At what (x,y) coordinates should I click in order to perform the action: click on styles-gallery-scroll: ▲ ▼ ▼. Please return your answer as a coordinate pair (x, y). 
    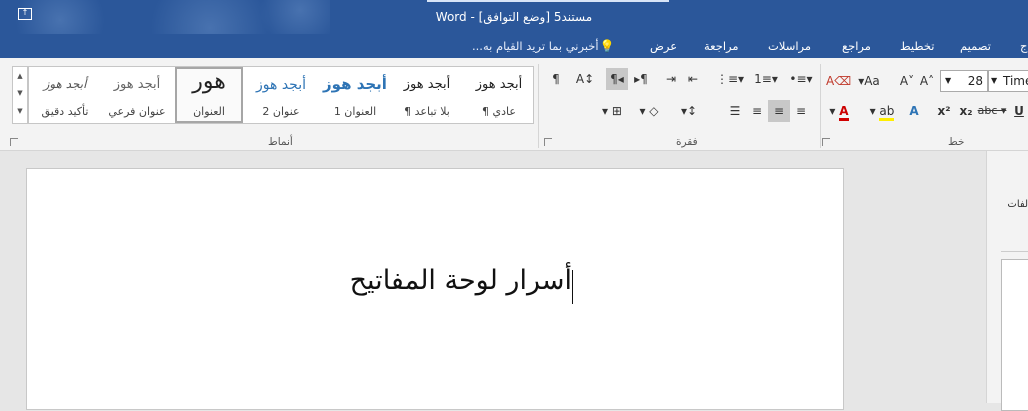
    Looking at the image, I should click on (20, 95).